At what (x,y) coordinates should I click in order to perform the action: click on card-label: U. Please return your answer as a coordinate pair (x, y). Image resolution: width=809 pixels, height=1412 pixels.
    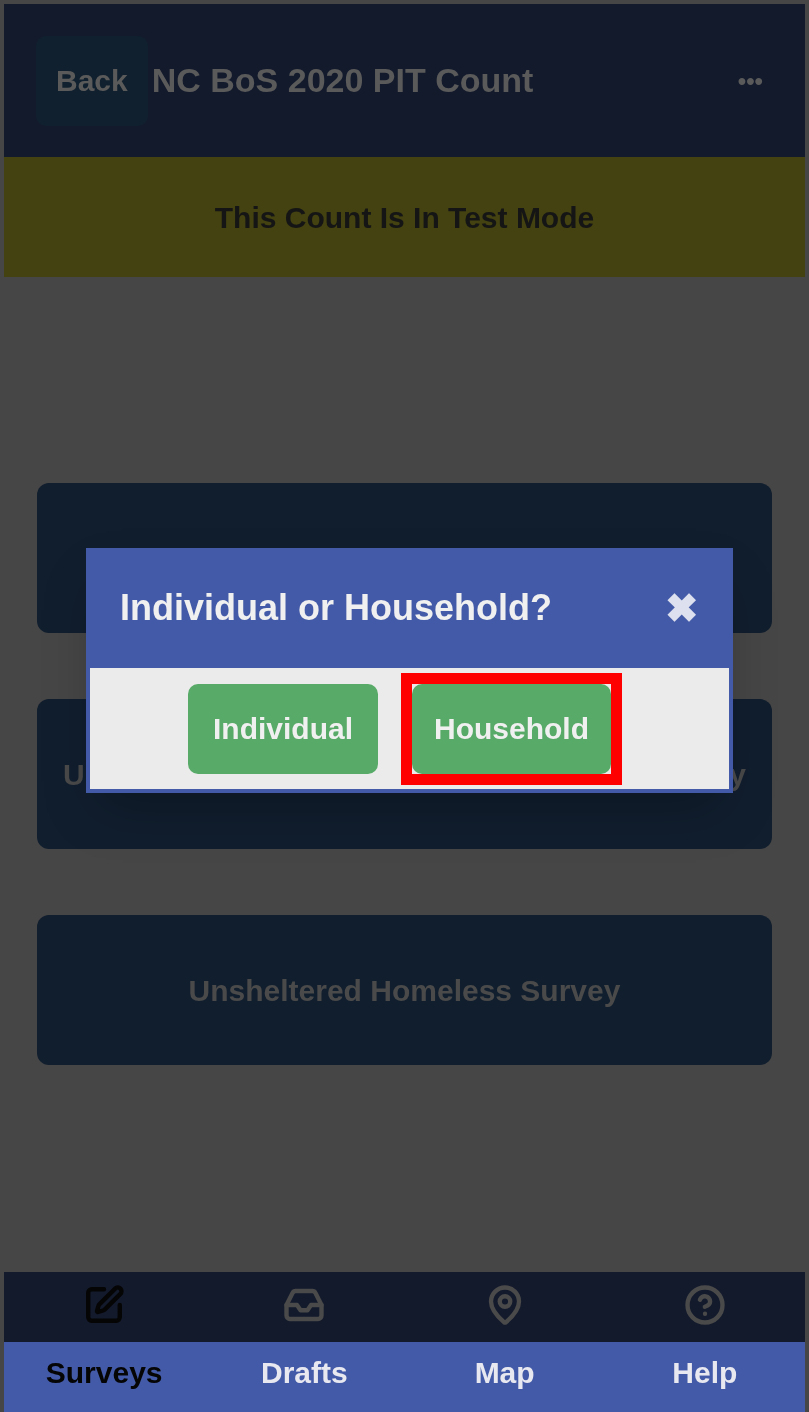
    Looking at the image, I should click on (74, 774).